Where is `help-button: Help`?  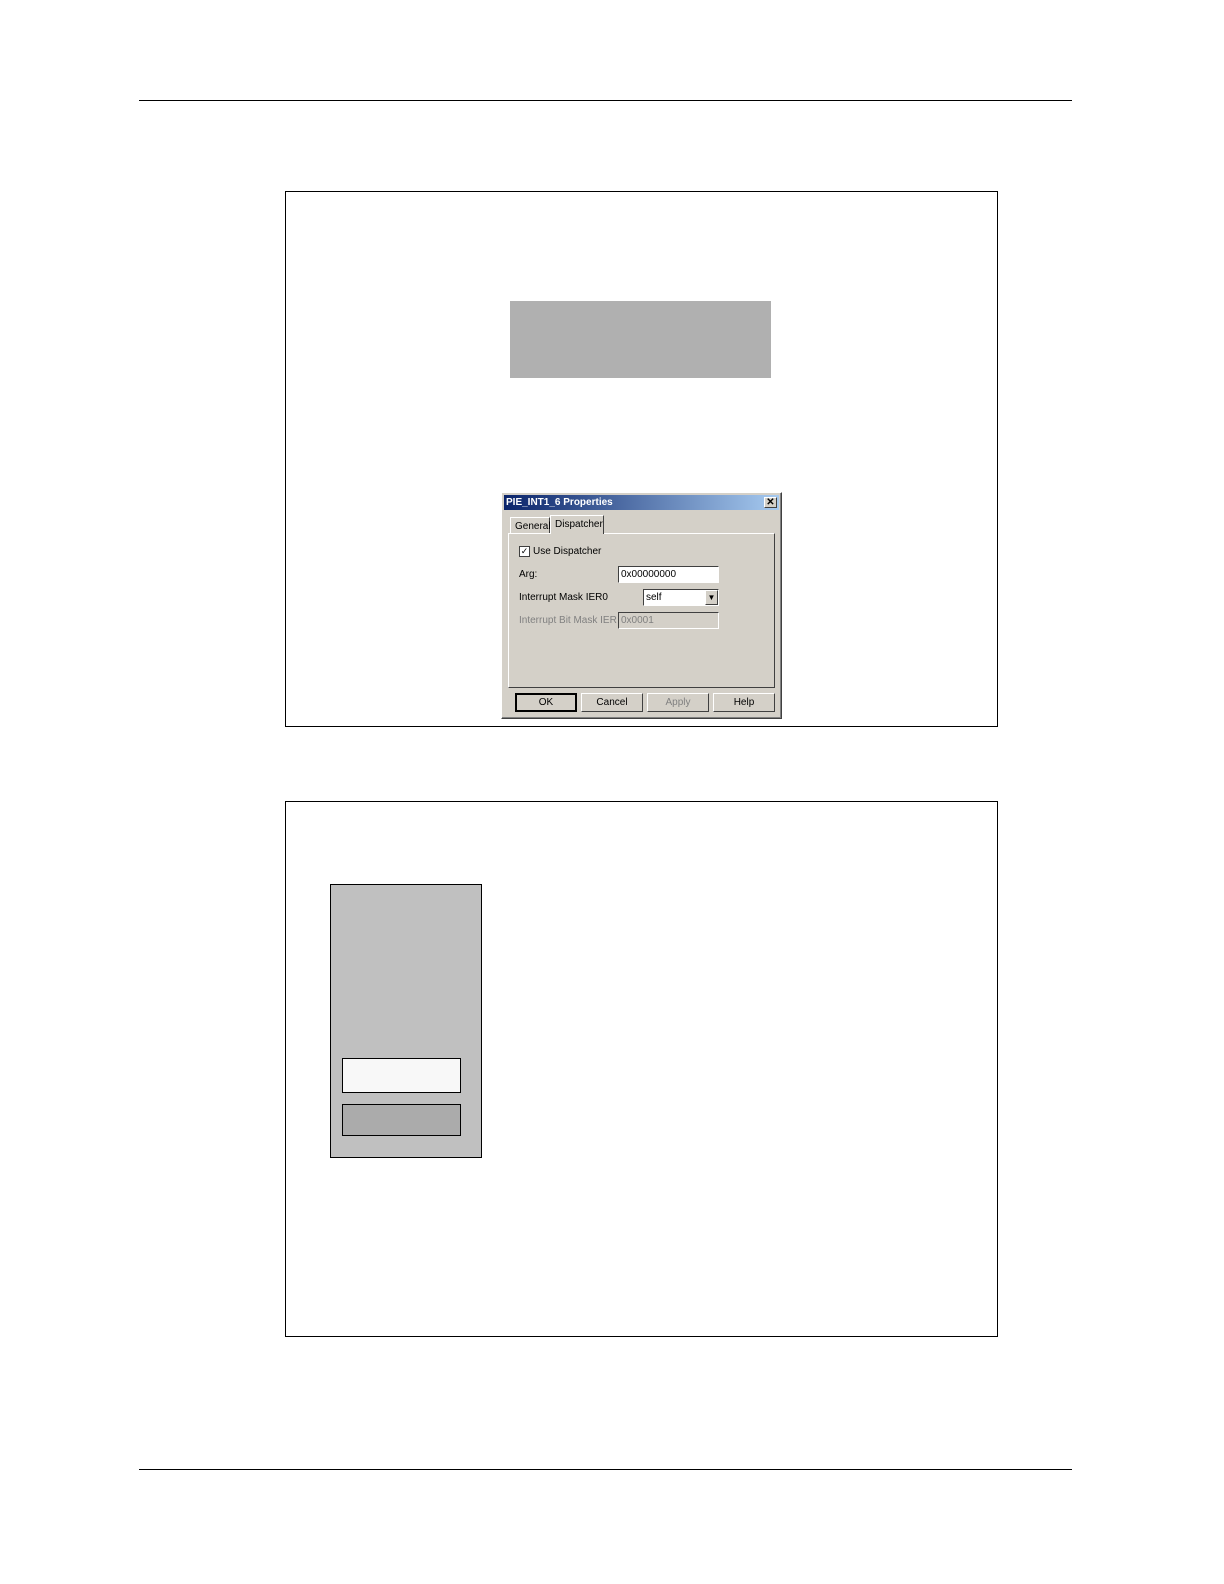 help-button: Help is located at coordinates (744, 702).